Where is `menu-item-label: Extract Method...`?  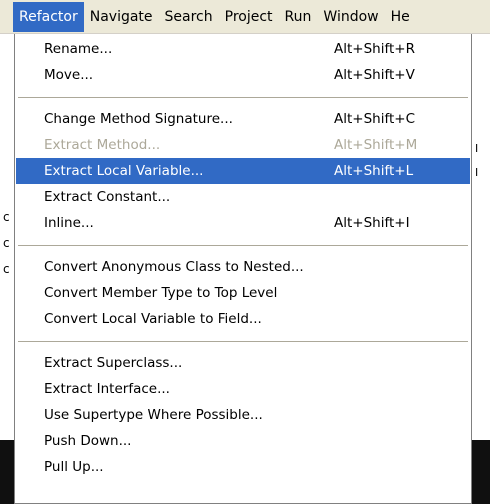
menu-item-label: Extract Method... is located at coordinates (102, 145).